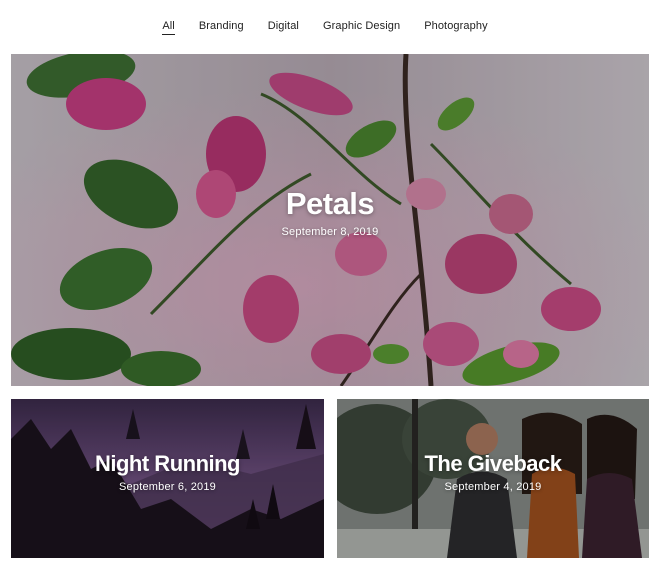 The width and height of the screenshot is (662, 570). I want to click on filter-branding: Branding, so click(221, 27).